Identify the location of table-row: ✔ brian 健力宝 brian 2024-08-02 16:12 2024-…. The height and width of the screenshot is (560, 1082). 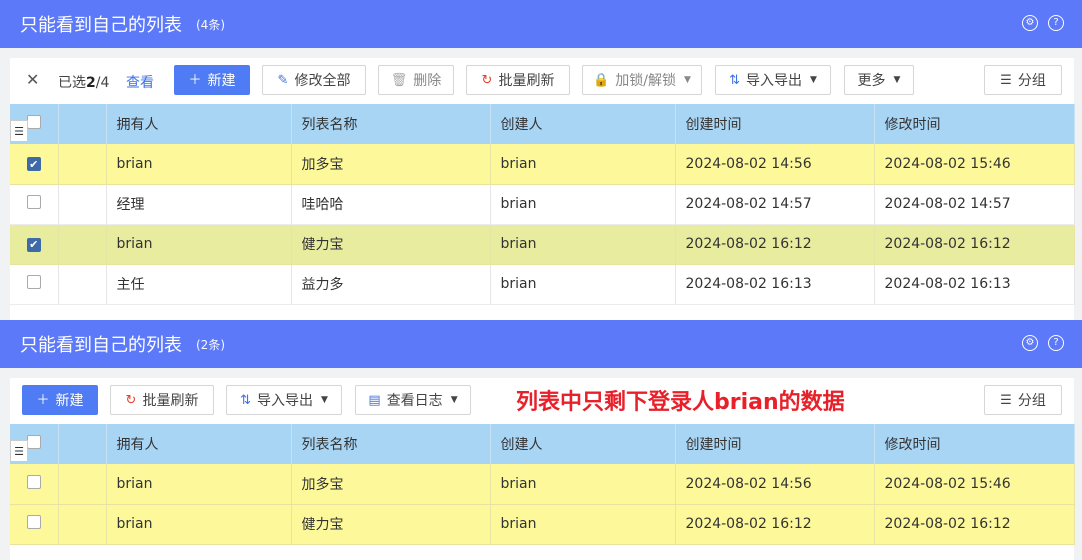
(542, 244).